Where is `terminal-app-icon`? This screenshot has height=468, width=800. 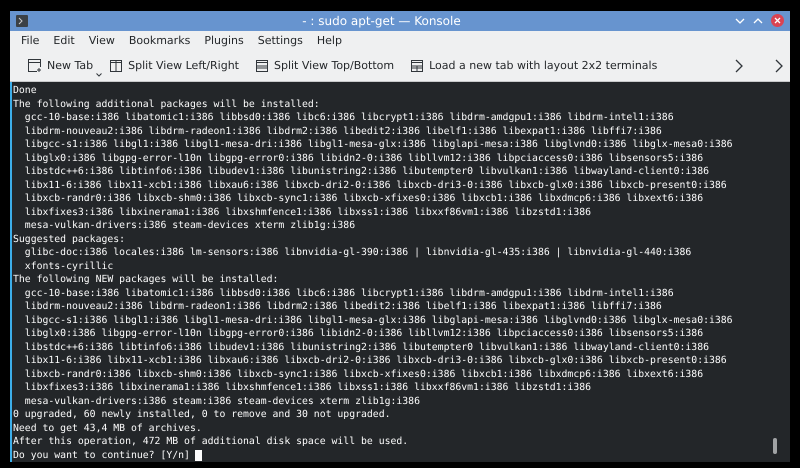 terminal-app-icon is located at coordinates (22, 20).